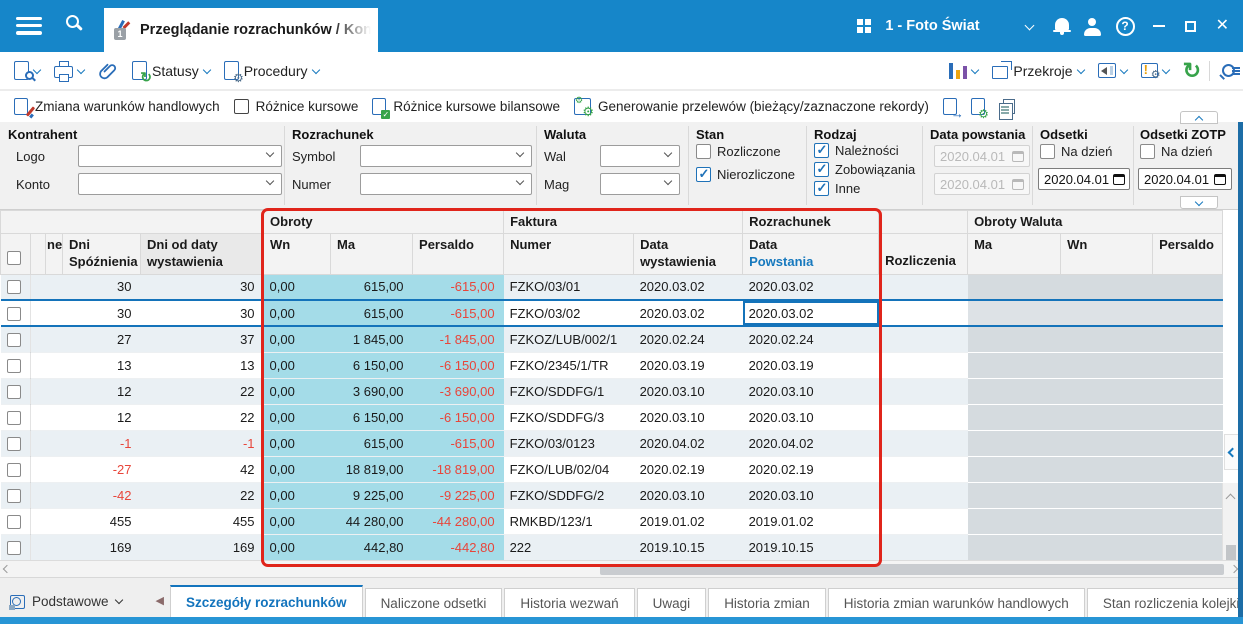 The image size is (1243, 624). Describe the element at coordinates (101, 365) in the screenshot. I see `cell-dni-spoznienia: 13` at that location.